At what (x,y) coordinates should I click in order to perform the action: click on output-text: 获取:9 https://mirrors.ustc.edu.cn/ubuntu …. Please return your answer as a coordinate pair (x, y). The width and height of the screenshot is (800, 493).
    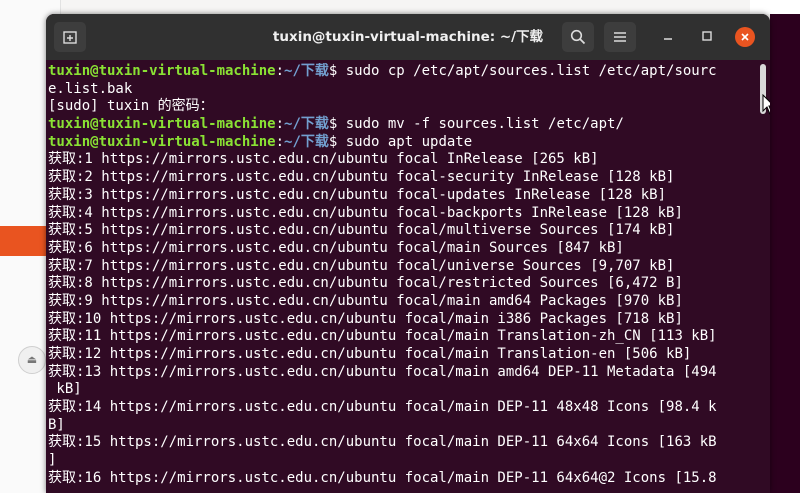
    Looking at the image, I should click on (365, 300).